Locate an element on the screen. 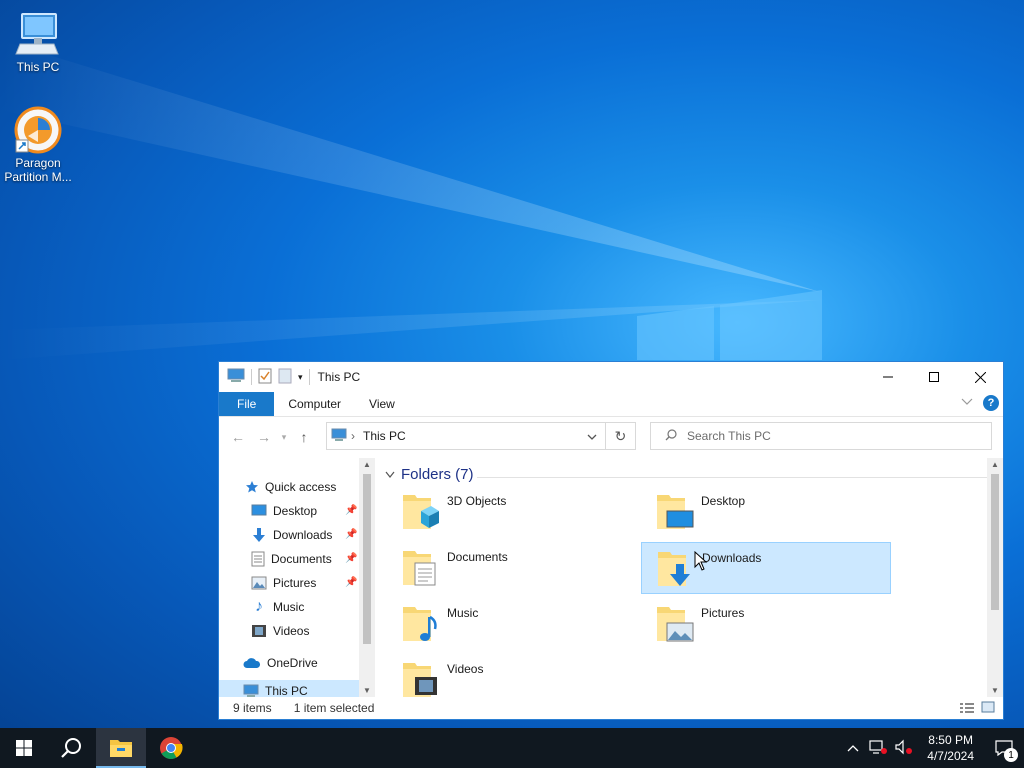  forward-arrow-icon: → is located at coordinates (264, 437).